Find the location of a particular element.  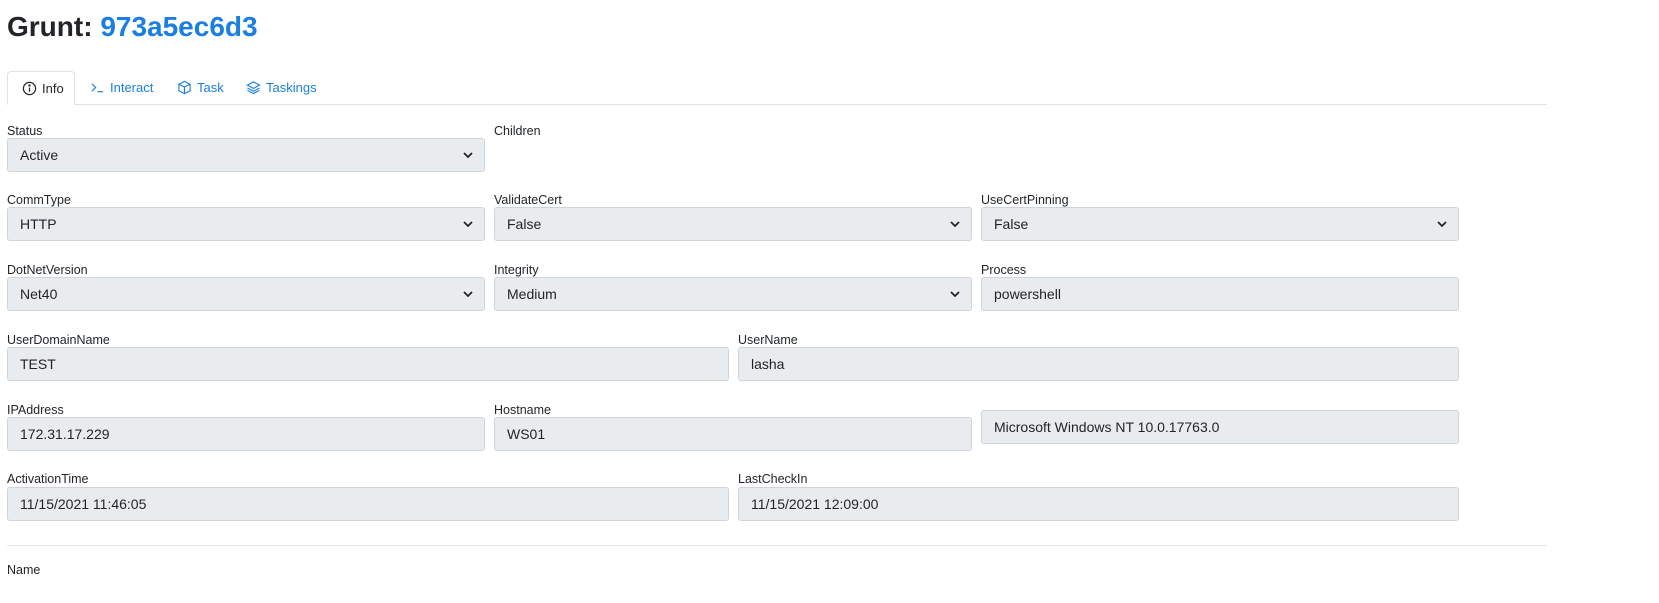

username-field: lasha is located at coordinates (1098, 364).